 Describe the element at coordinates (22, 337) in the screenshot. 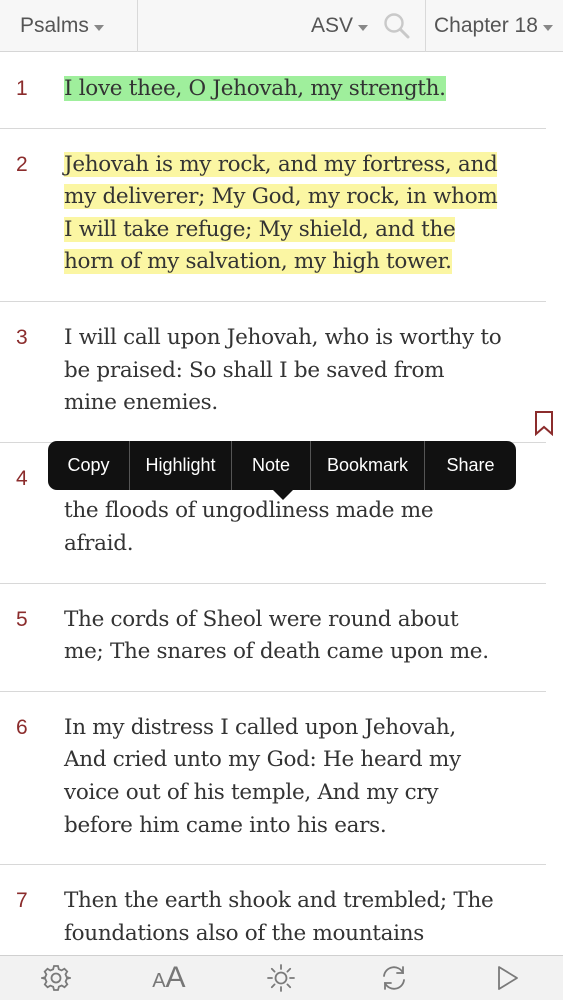

I see `verse-number: 3` at that location.